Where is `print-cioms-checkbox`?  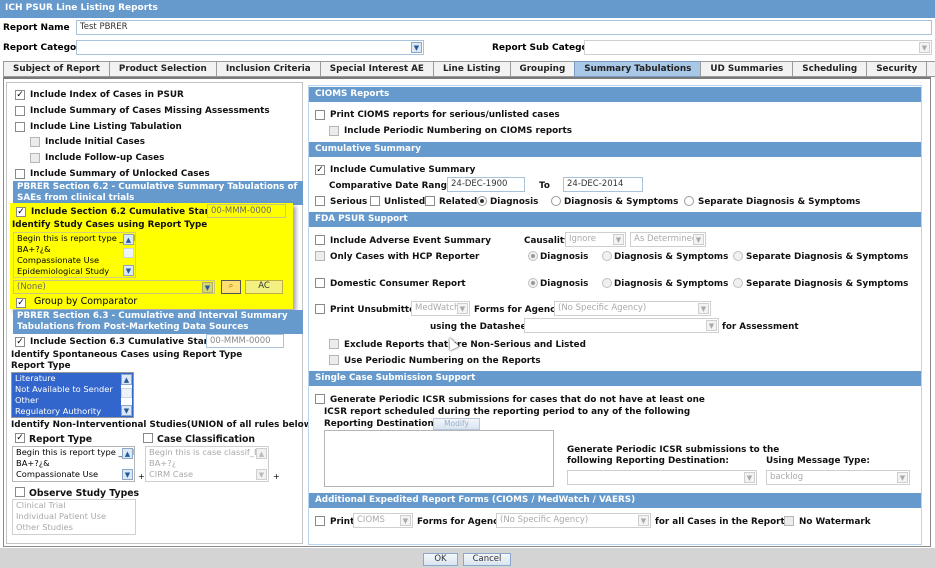 print-cioms-checkbox is located at coordinates (320, 115).